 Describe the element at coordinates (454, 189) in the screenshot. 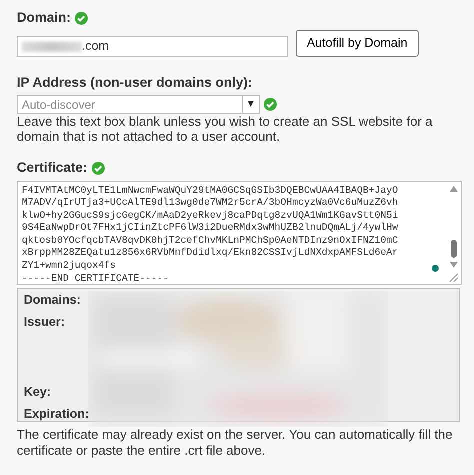

I see `scroll-up-icon` at that location.